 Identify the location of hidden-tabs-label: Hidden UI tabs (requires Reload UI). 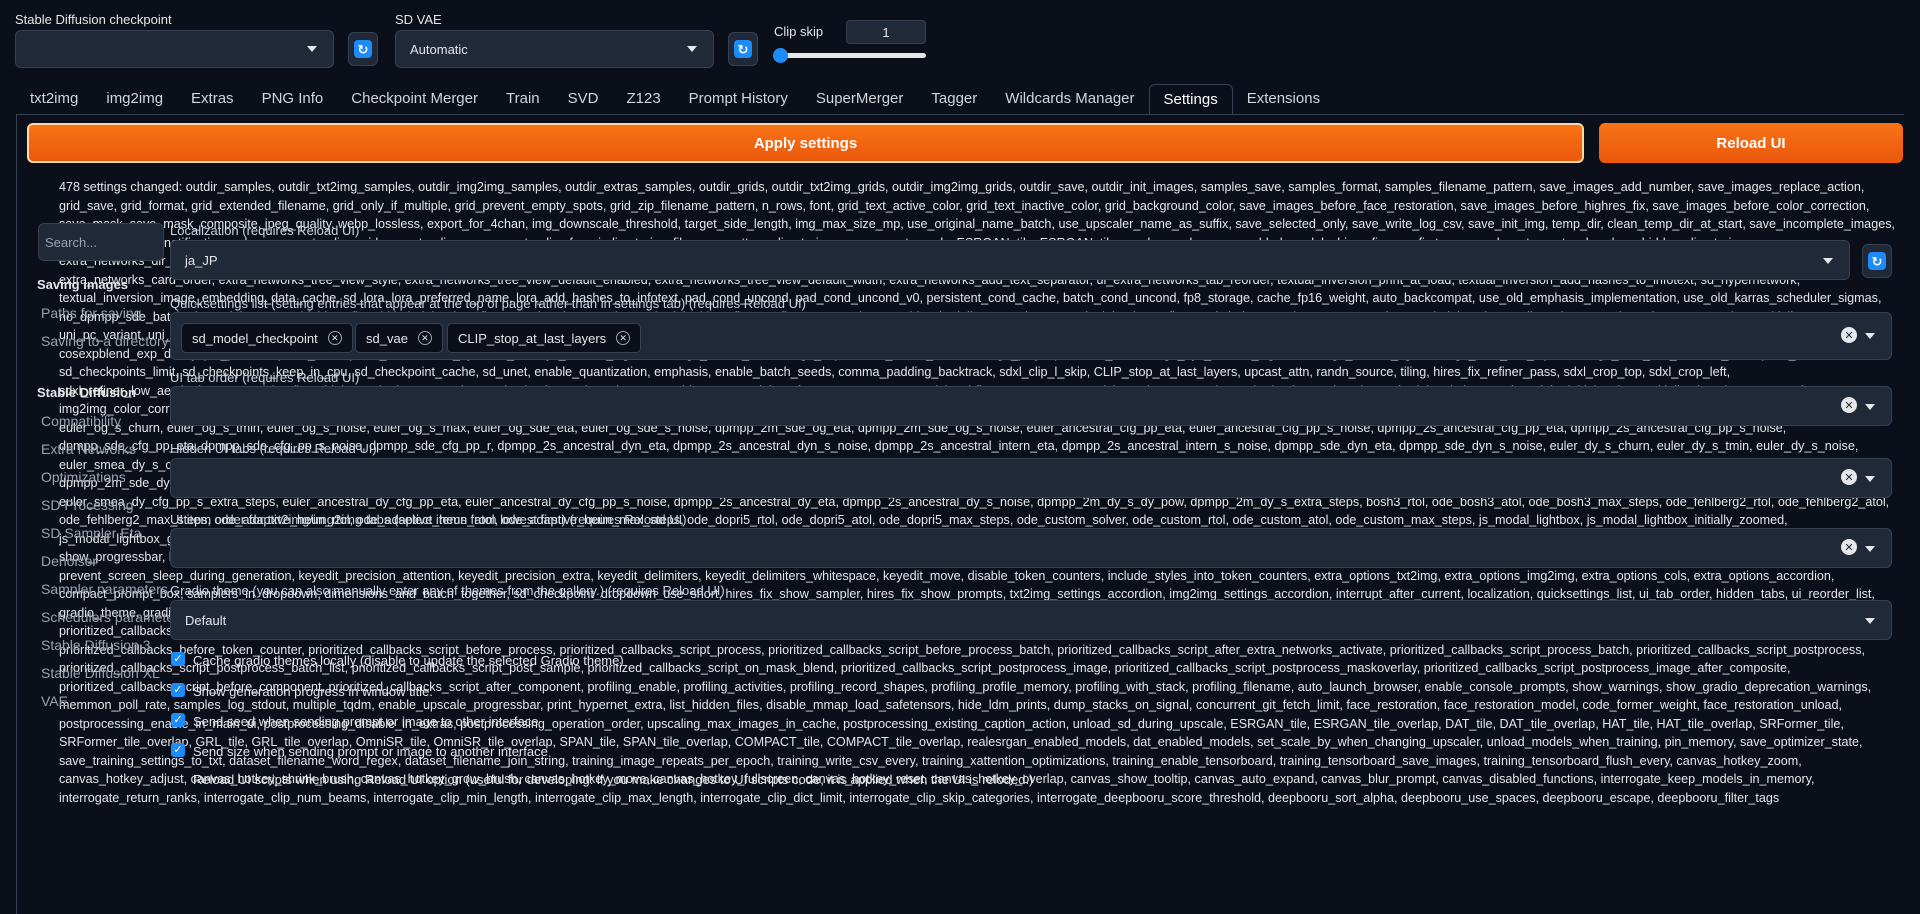
(273, 448).